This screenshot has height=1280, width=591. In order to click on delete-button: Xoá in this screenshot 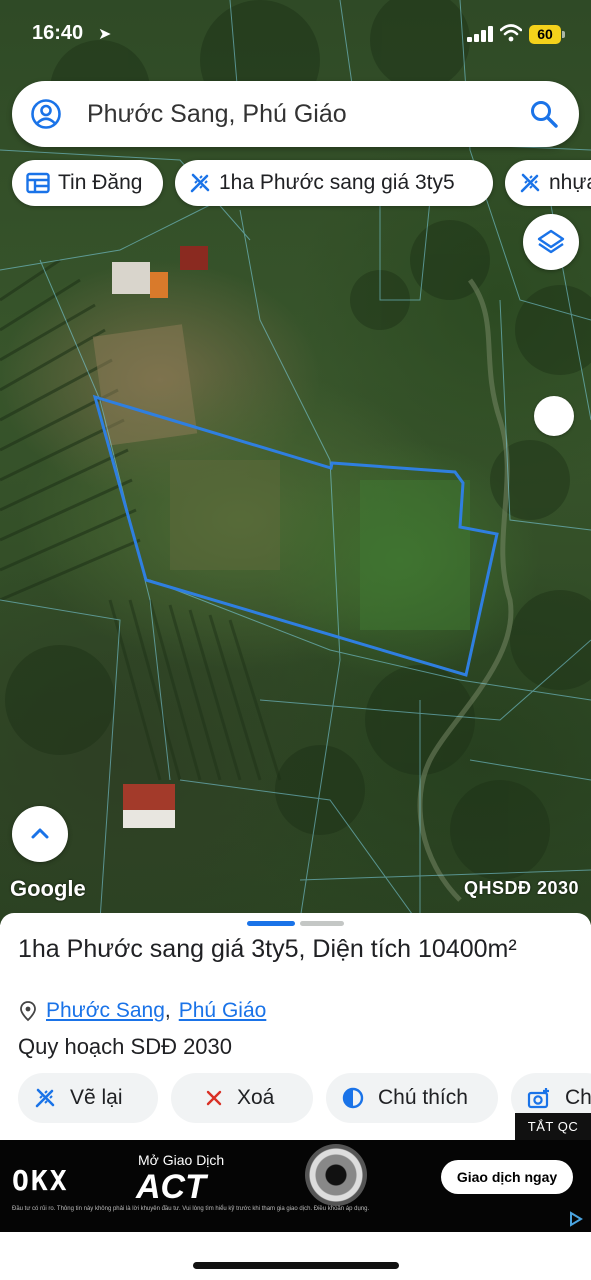, I will do `click(242, 1098)`.